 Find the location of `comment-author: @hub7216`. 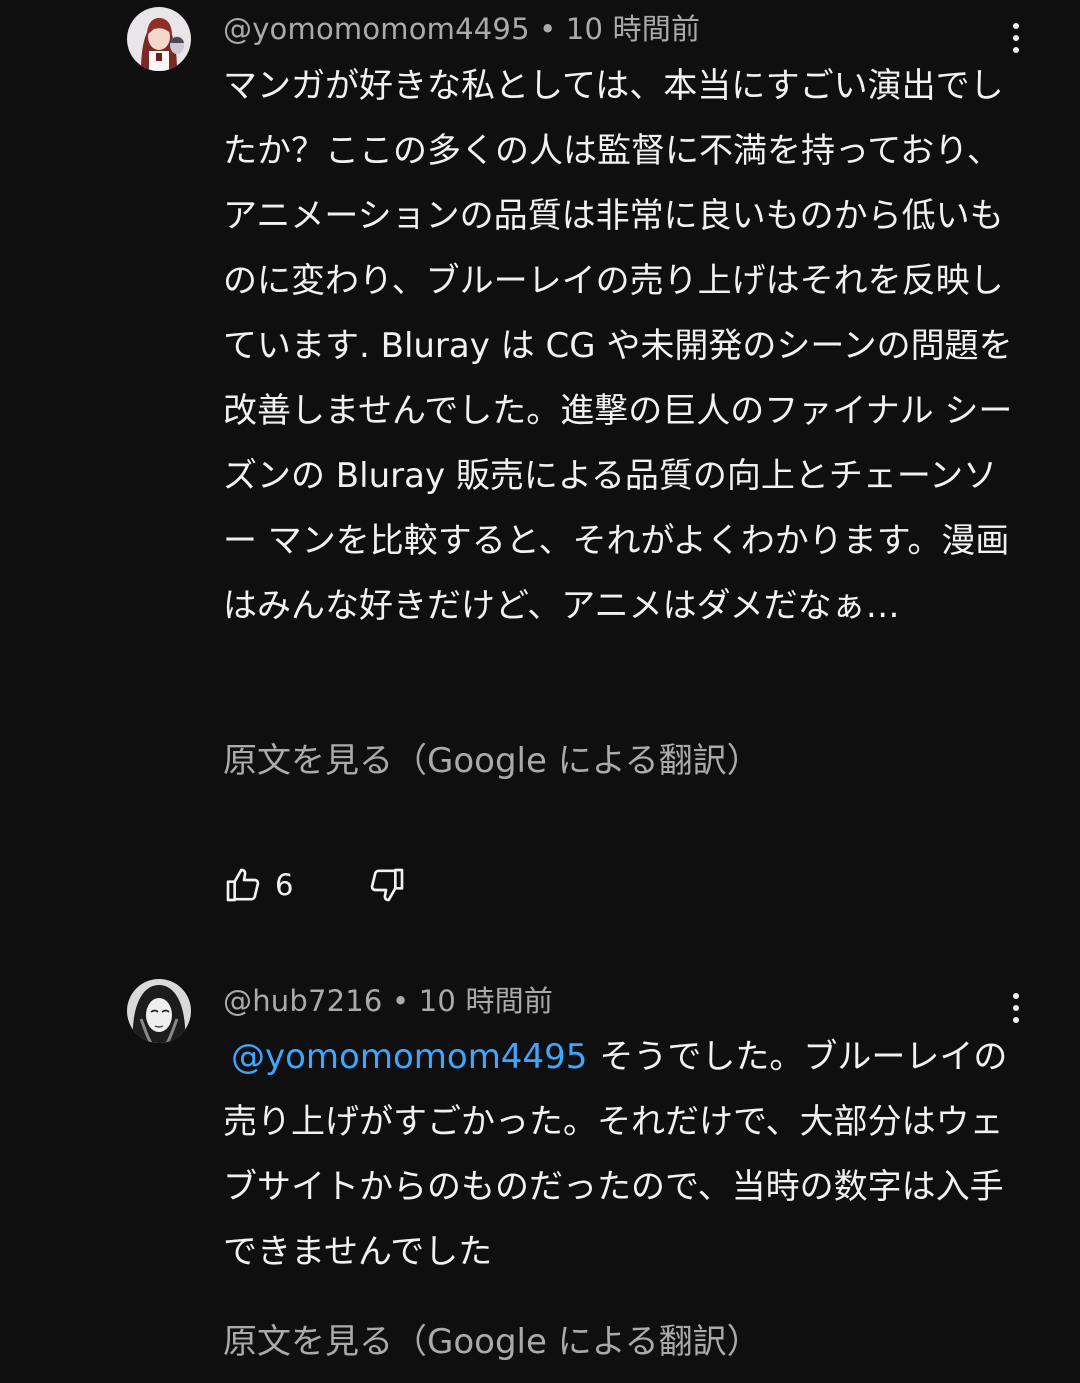

comment-author: @hub7216 is located at coordinates (303, 1001).